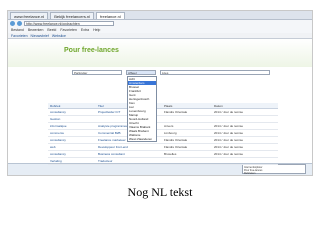  I want to click on page-title: Pour free-lances, so click(91, 50).